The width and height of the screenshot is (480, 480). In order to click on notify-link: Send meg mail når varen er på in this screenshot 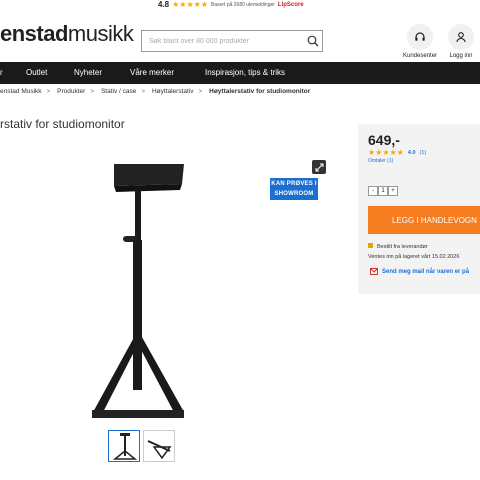, I will do `click(419, 271)`.